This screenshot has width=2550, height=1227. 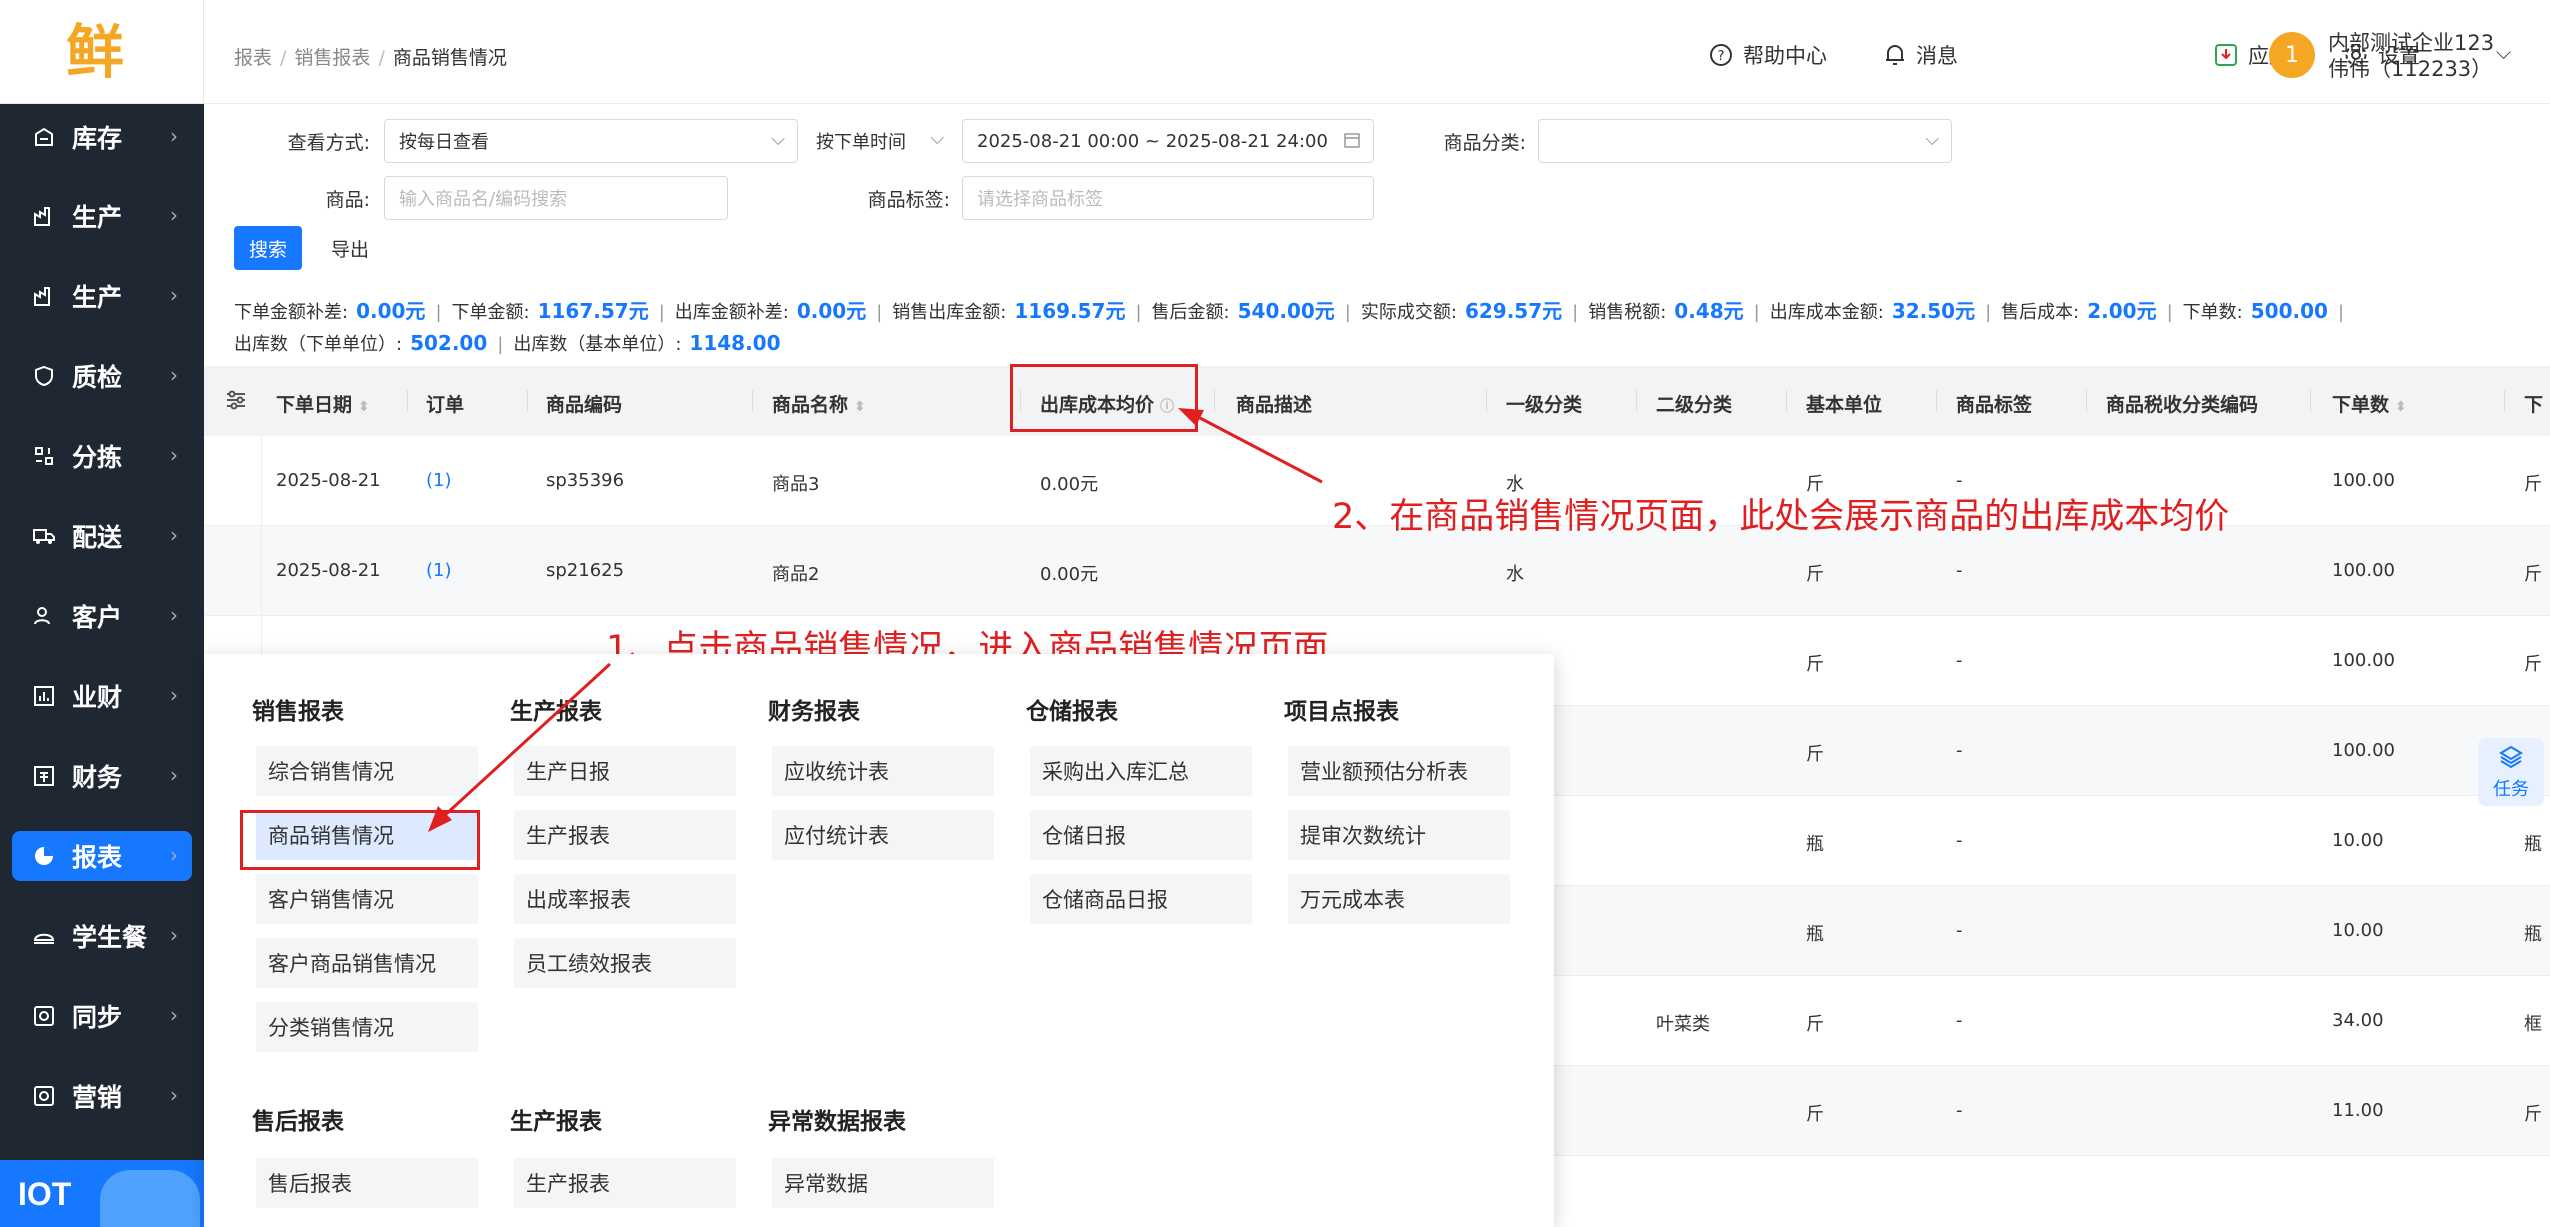 I want to click on task-button: 任务, so click(x=2511, y=772).